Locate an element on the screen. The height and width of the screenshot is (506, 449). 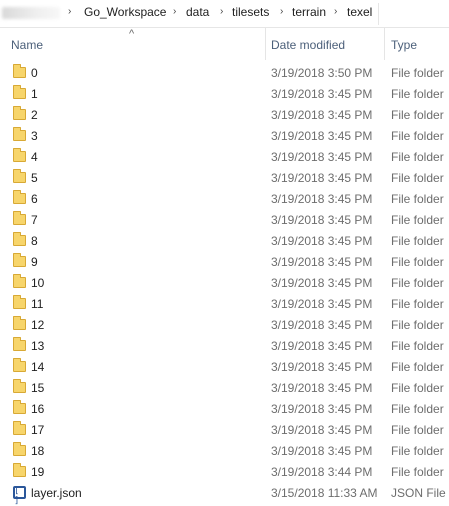
sort-ascending-icon: ^ is located at coordinates (132, 34).